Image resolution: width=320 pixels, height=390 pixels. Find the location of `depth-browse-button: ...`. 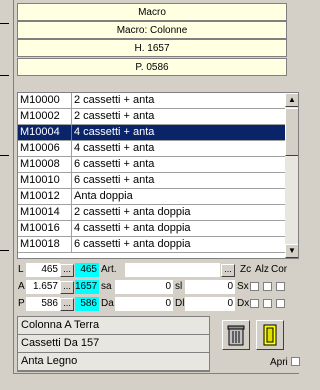

depth-browse-button: ... is located at coordinates (67, 304).